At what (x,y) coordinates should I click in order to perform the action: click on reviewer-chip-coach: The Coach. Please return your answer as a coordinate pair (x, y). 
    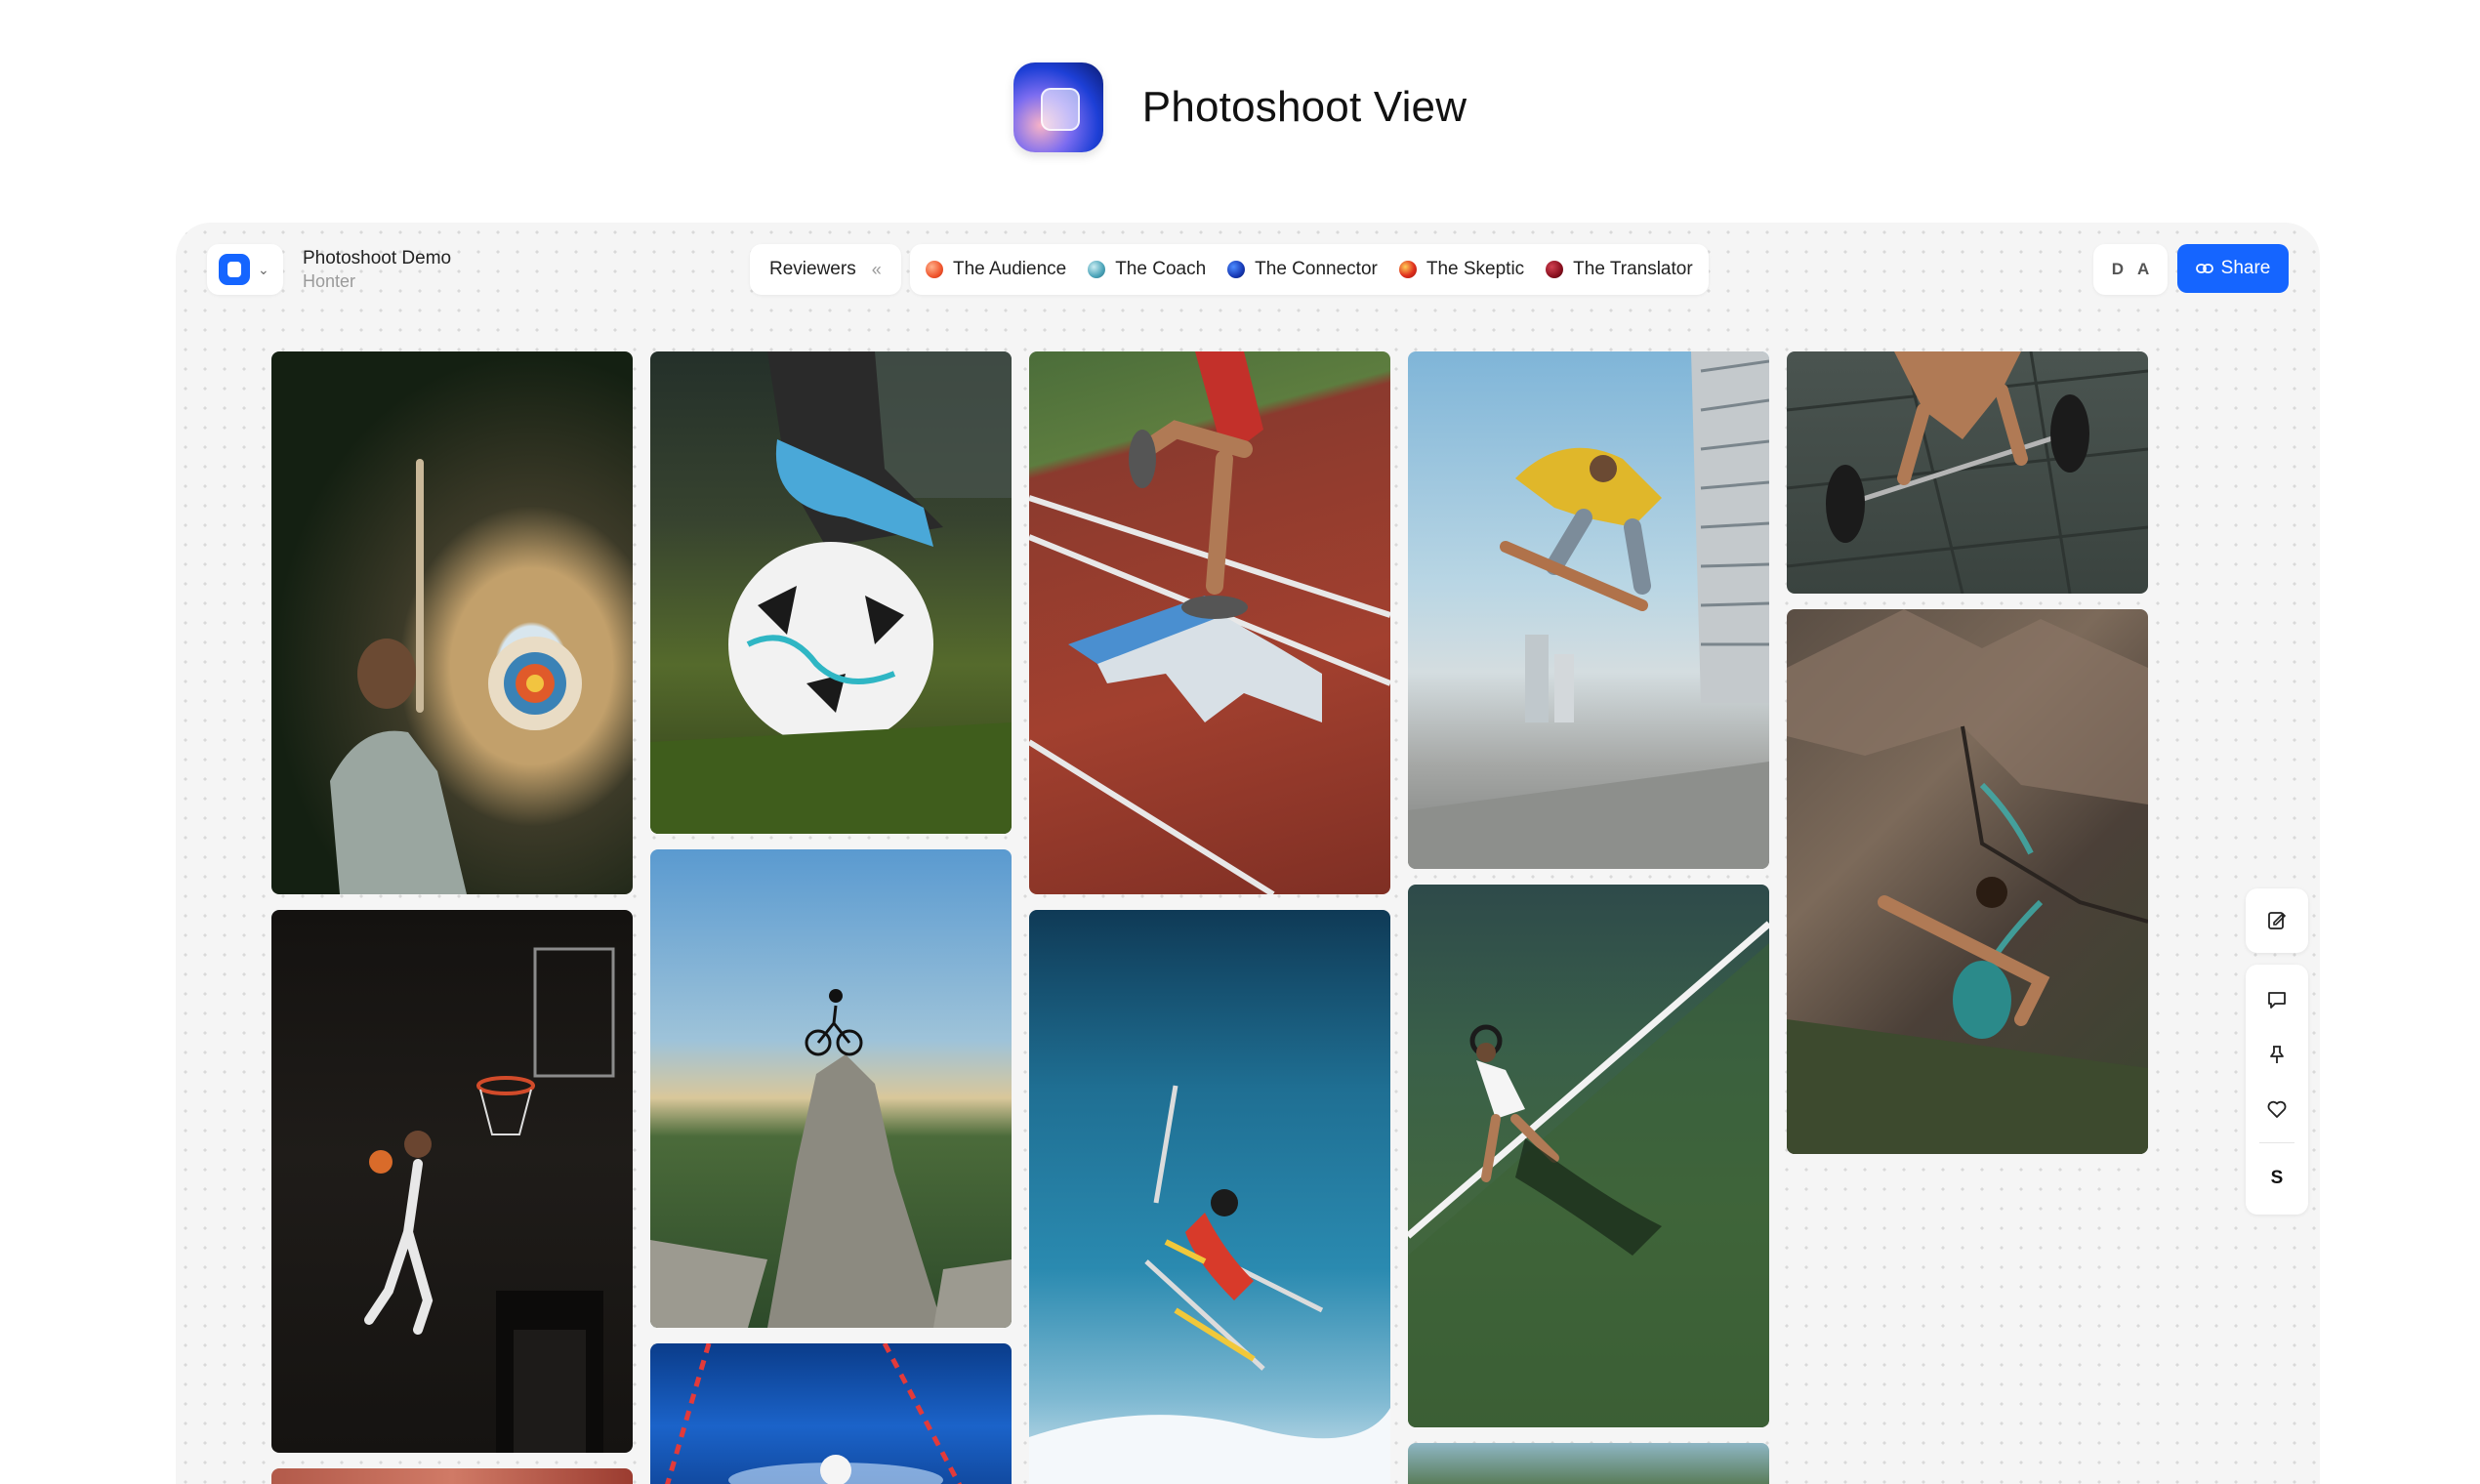
    Looking at the image, I should click on (1147, 269).